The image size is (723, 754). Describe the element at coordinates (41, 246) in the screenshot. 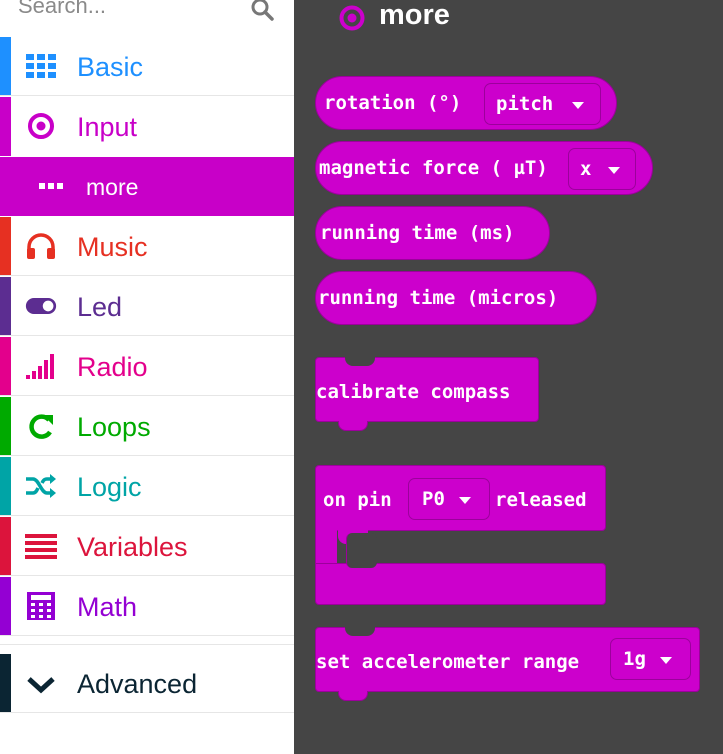

I see `headphones-icon` at that location.